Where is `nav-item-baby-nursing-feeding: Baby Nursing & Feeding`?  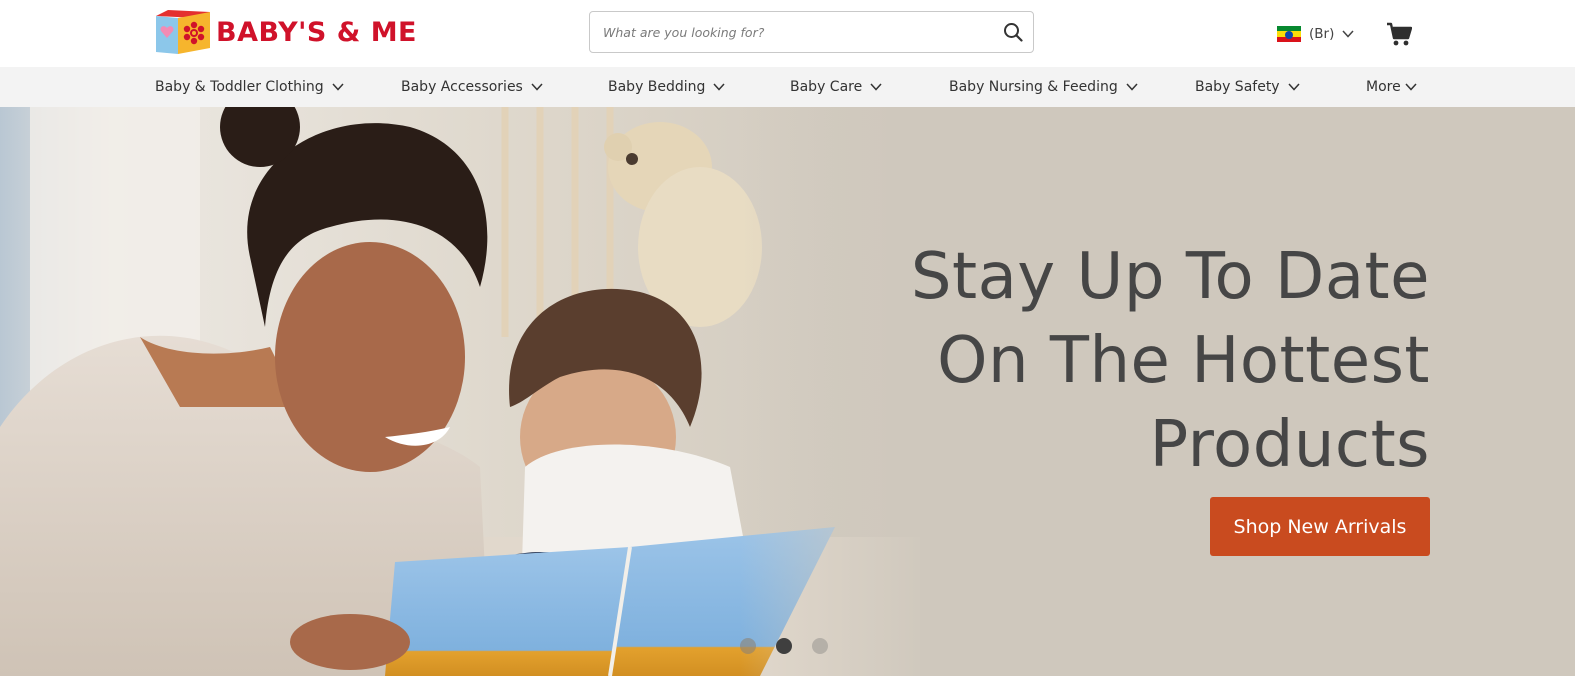
nav-item-baby-nursing-feeding: Baby Nursing & Feeding is located at coordinates (1043, 87).